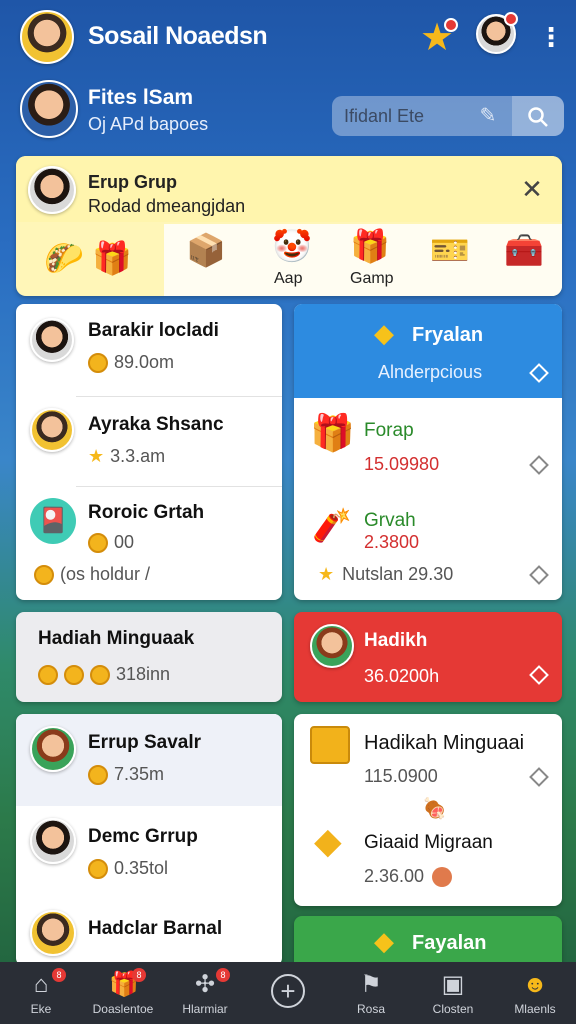  I want to click on smile-icon: ☻, so click(535, 984).